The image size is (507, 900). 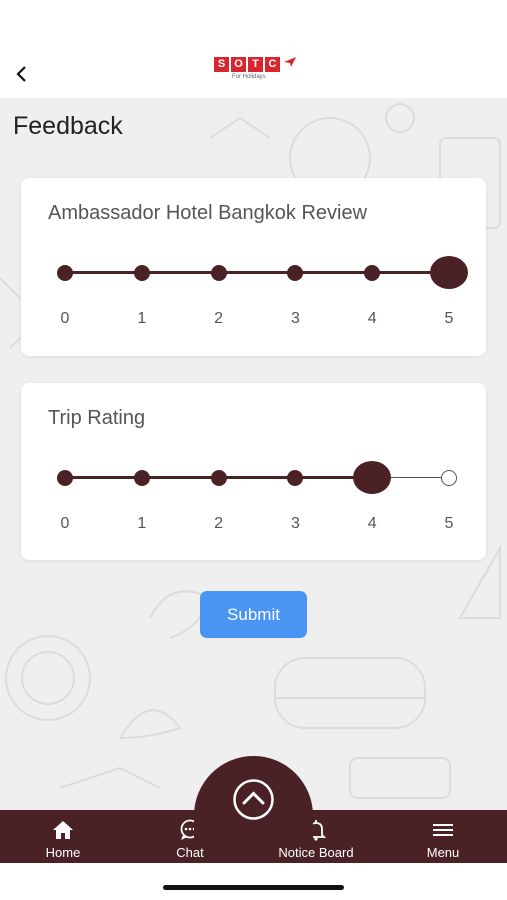 I want to click on tab-menu: Menu, so click(x=443, y=836).